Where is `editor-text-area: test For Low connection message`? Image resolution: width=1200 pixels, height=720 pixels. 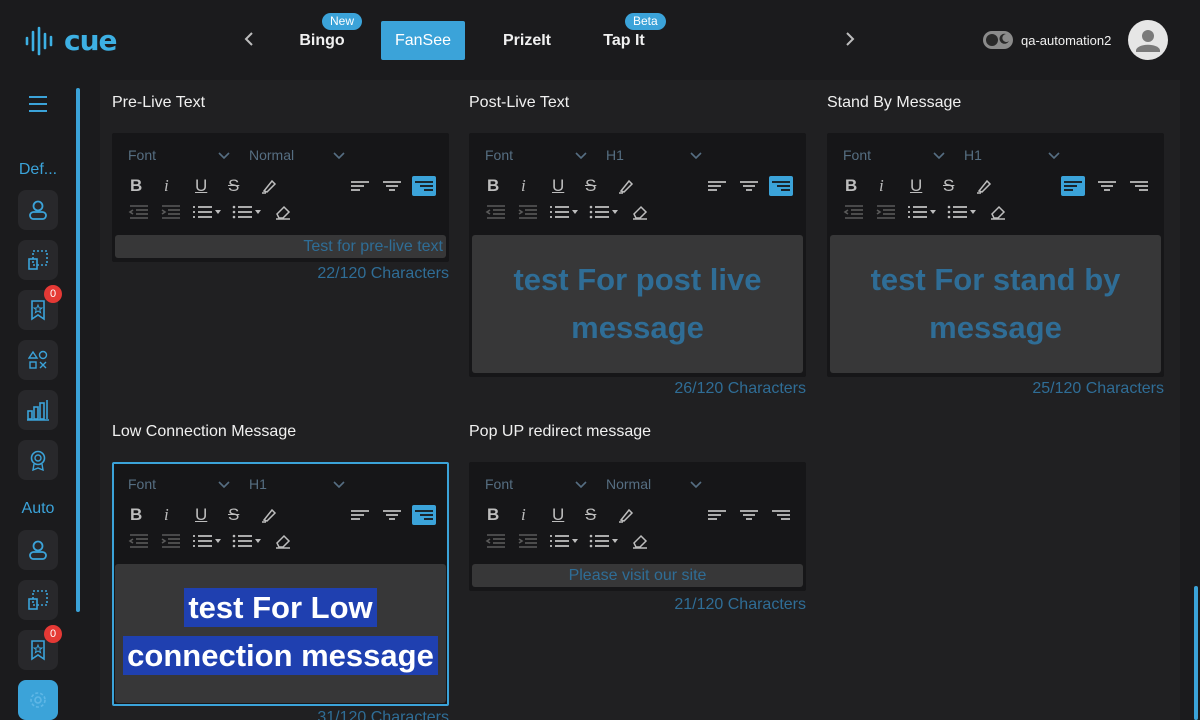
editor-text-area: test For Low connection message is located at coordinates (280, 633).